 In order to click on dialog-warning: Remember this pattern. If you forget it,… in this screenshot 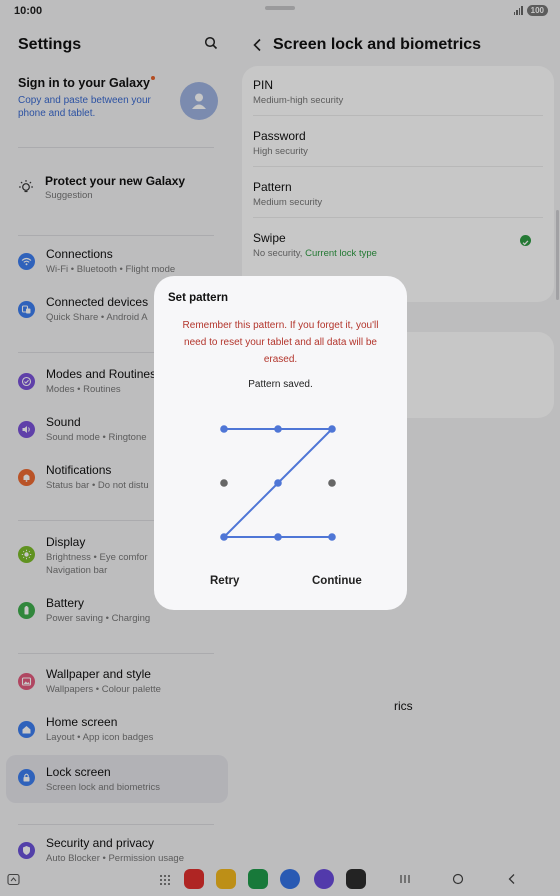, I will do `click(280, 342)`.